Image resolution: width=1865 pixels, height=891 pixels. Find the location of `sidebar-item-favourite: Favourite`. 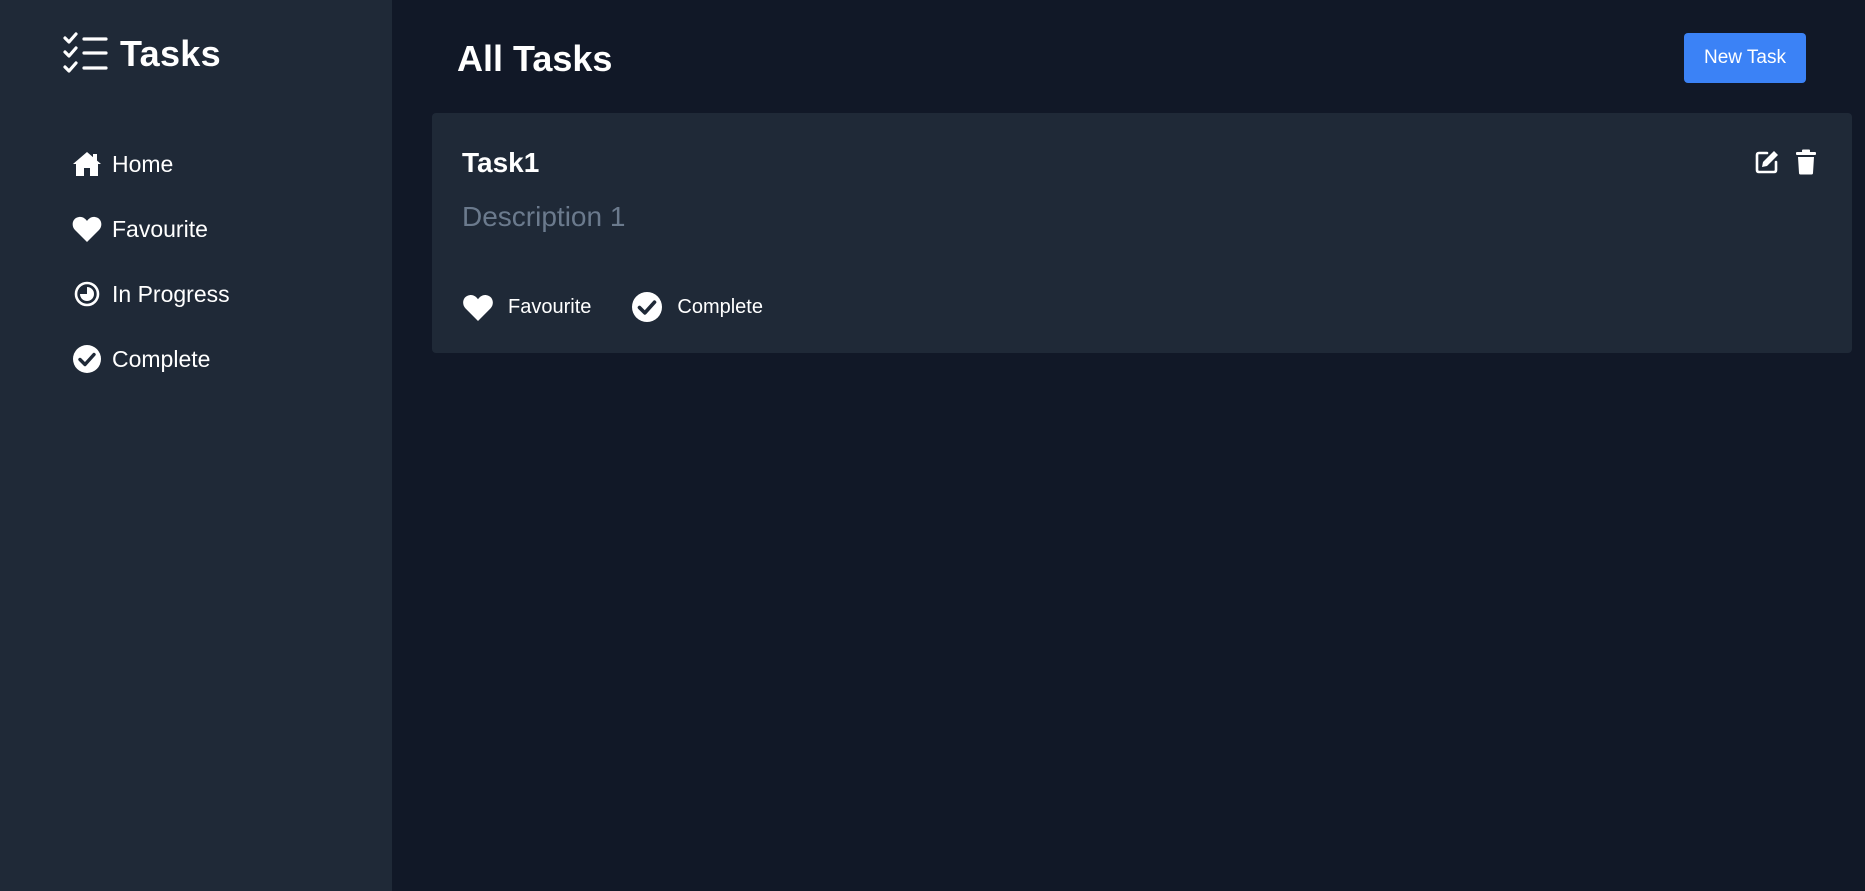

sidebar-item-favourite: Favourite is located at coordinates (151, 229).